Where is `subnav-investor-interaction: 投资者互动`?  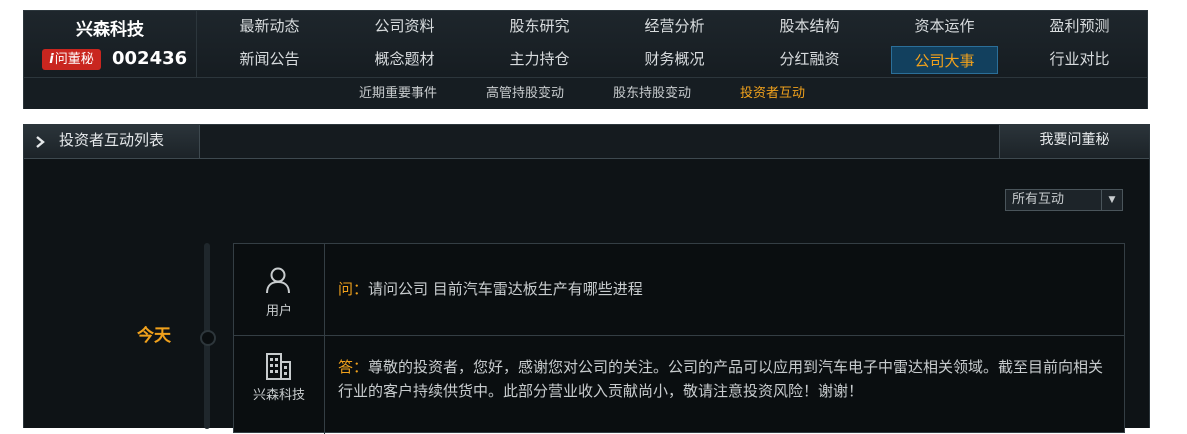
subnav-investor-interaction: 投资者互动 is located at coordinates (772, 93).